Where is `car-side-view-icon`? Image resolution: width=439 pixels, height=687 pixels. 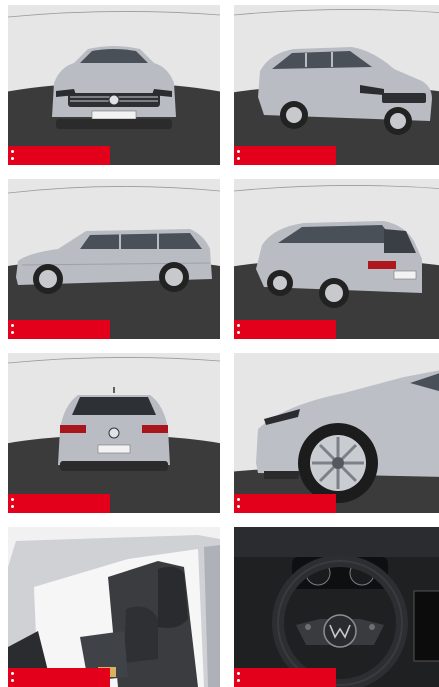
car-side-view-icon is located at coordinates (114, 259).